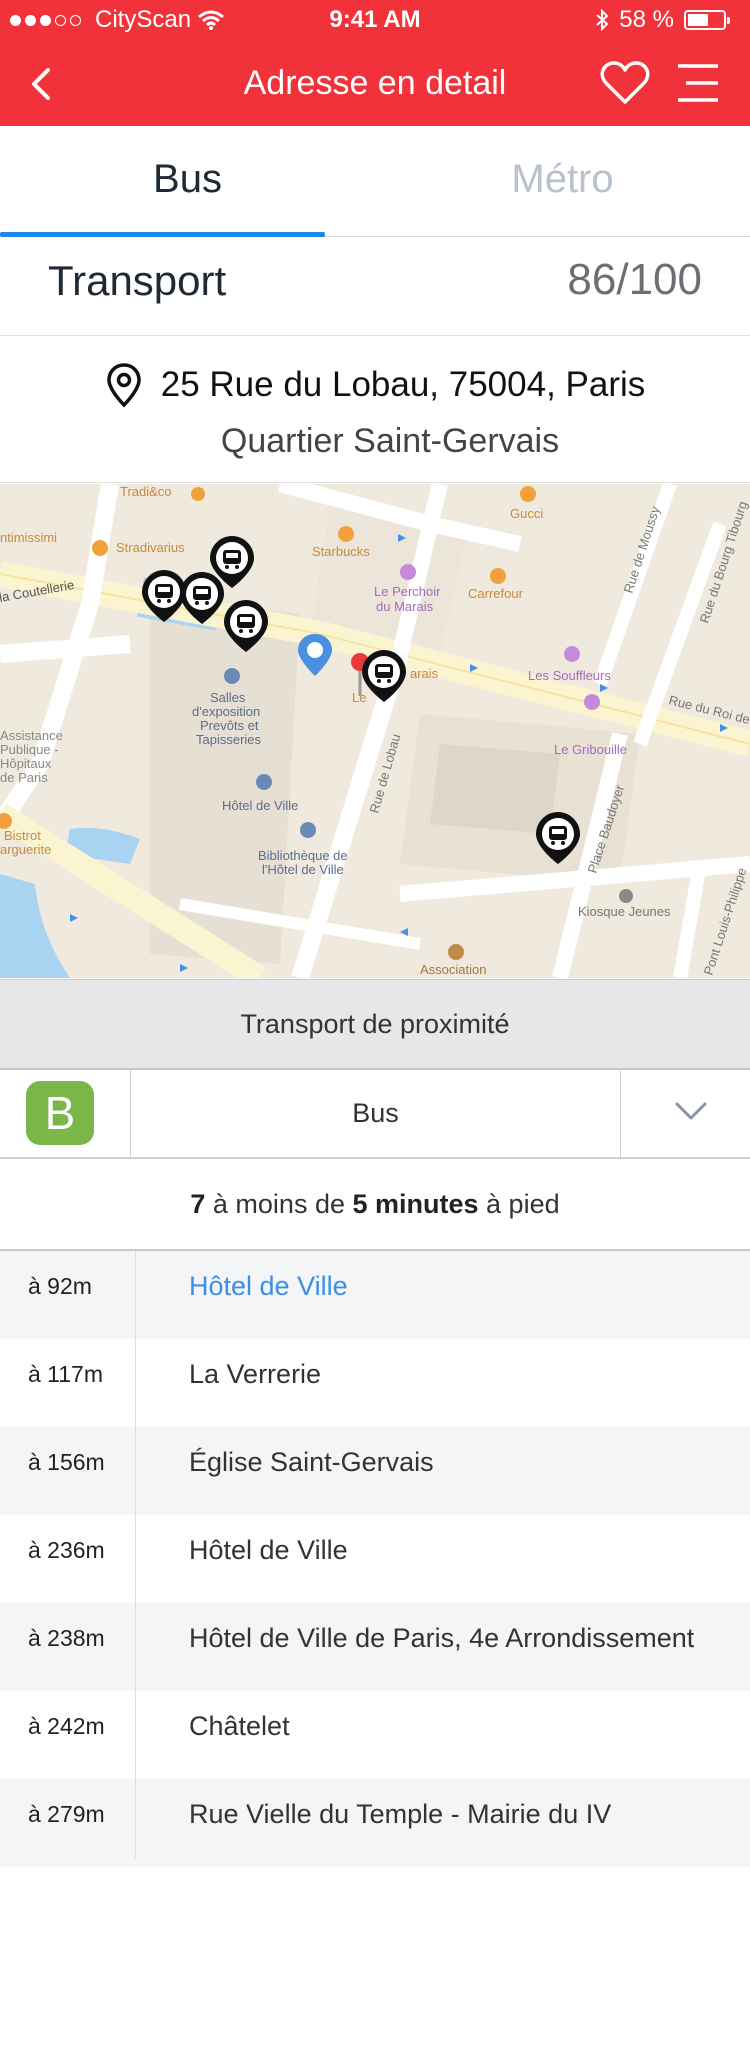 The width and height of the screenshot is (750, 2056). I want to click on map-label-stradivarius: Stradivarius, so click(150, 547).